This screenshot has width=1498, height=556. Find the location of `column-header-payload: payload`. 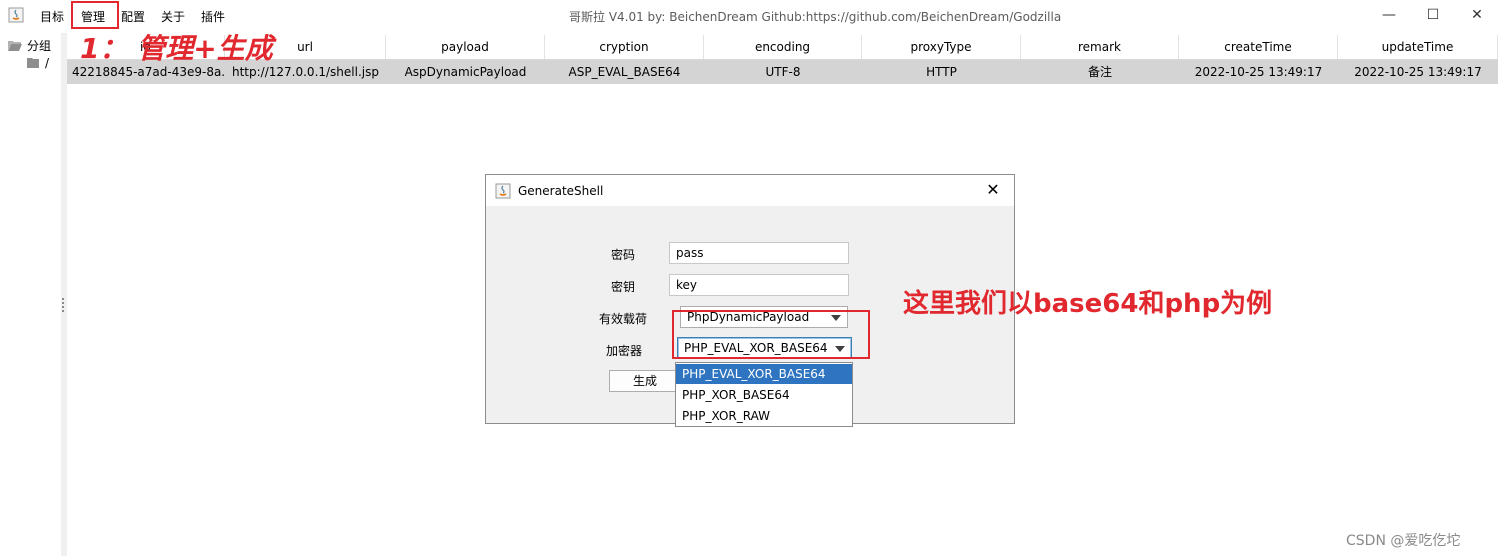

column-header-payload: payload is located at coordinates (465, 47).